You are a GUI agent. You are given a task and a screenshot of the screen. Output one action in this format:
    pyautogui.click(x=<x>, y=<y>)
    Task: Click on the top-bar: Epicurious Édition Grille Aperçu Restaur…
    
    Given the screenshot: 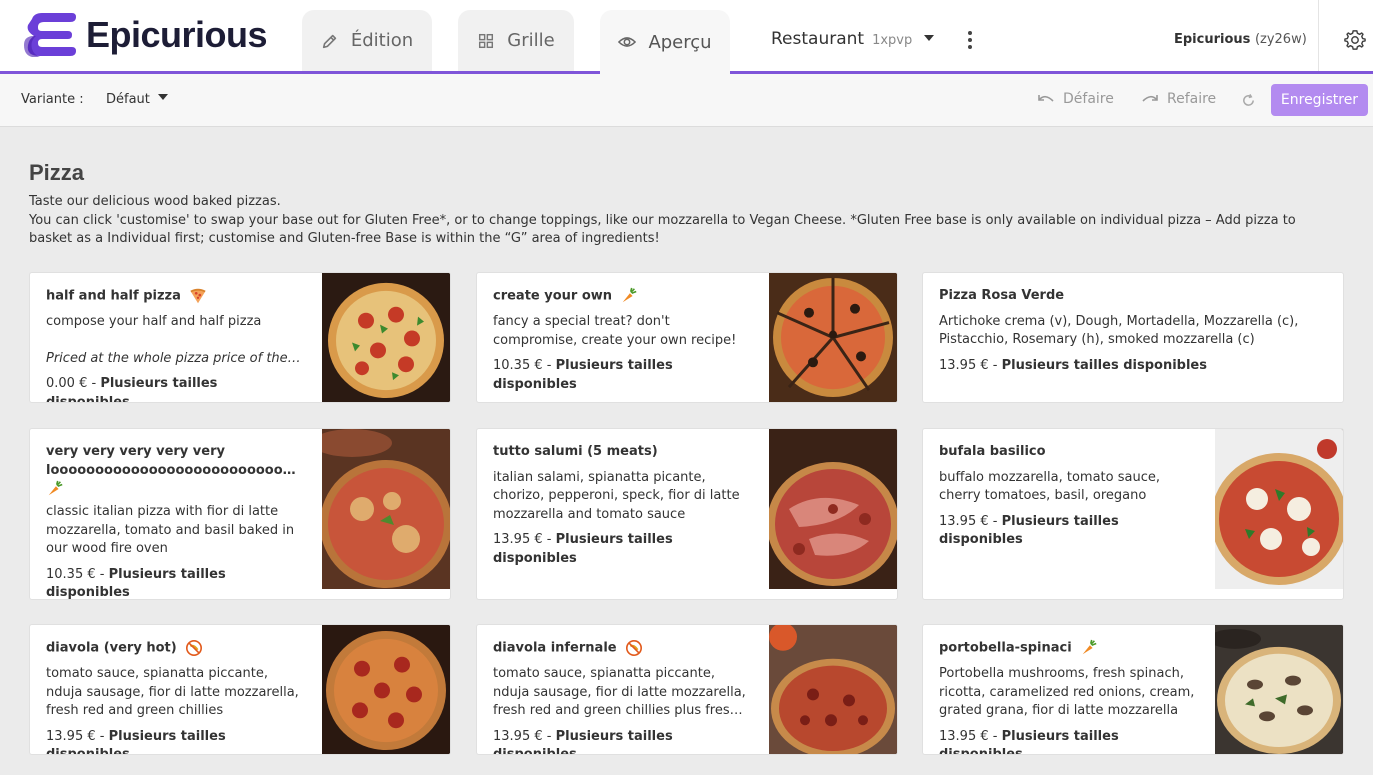 What is the action you would take?
    pyautogui.click(x=686, y=37)
    